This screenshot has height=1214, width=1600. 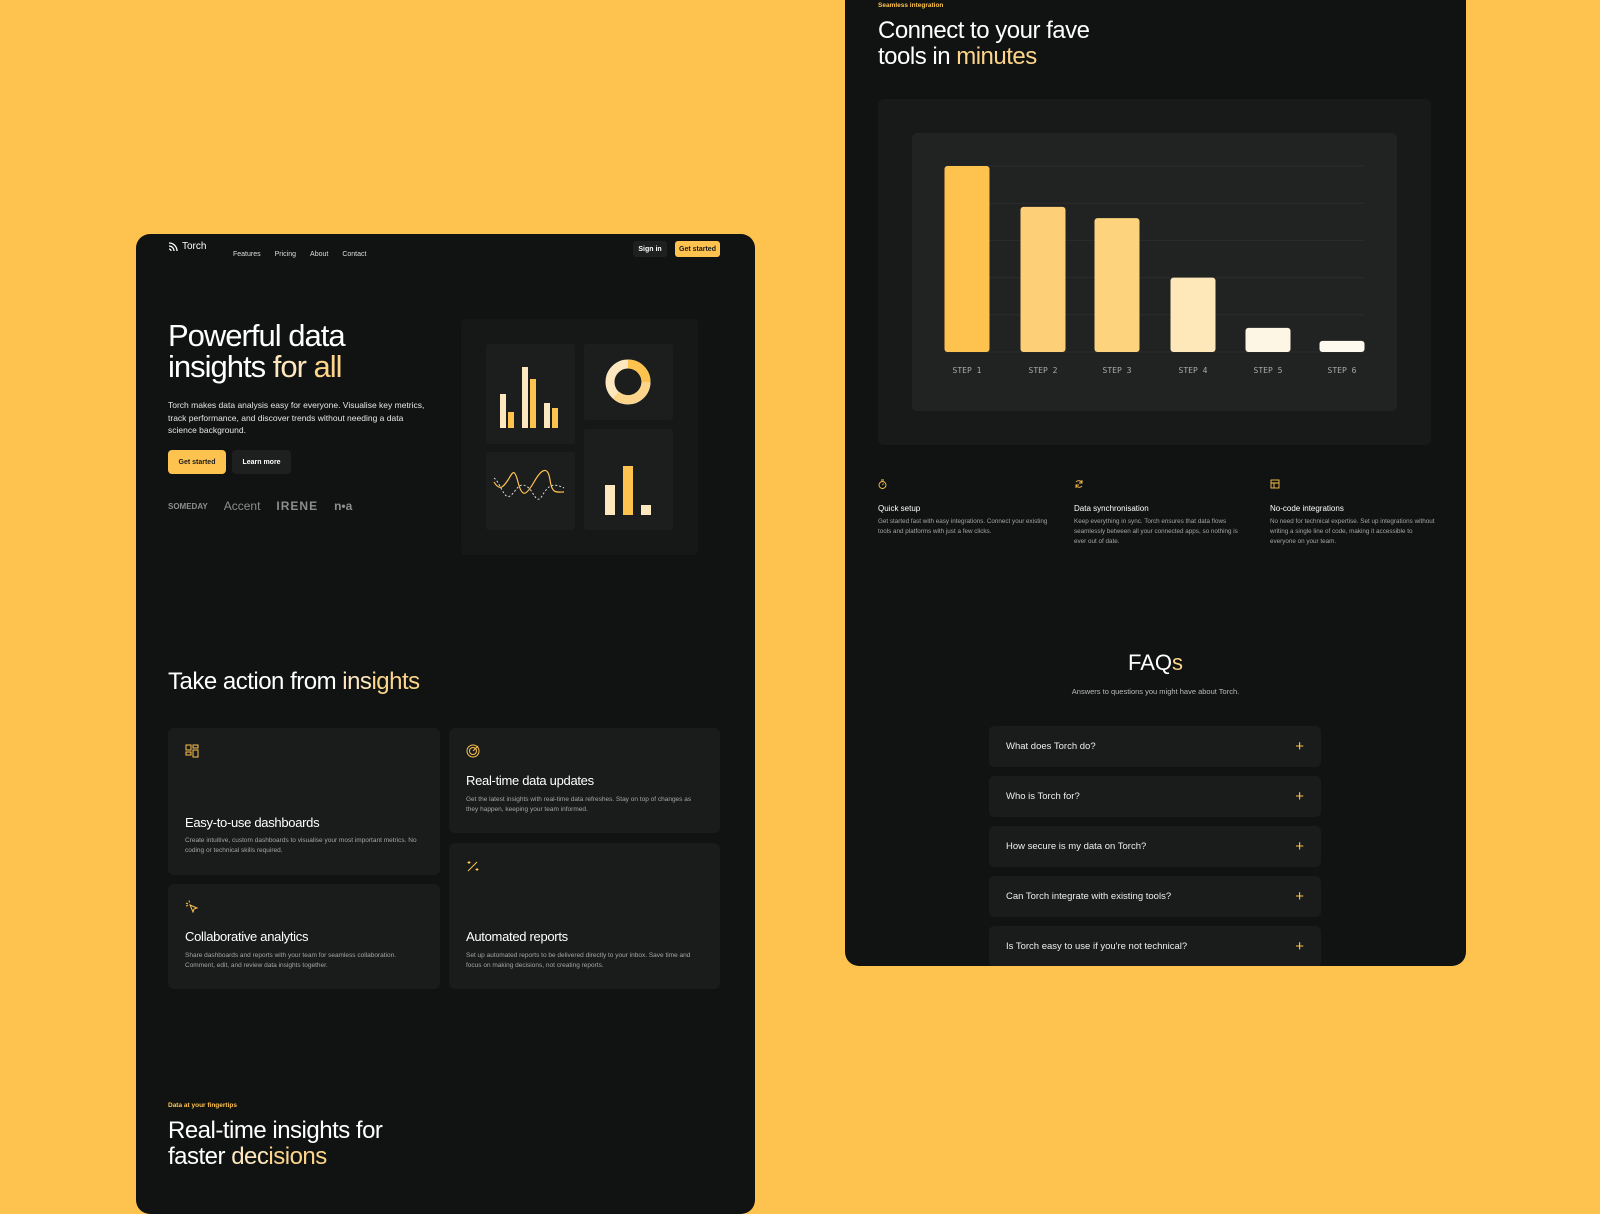 I want to click on faq-item: Who is Torch for? +, so click(x=1155, y=796).